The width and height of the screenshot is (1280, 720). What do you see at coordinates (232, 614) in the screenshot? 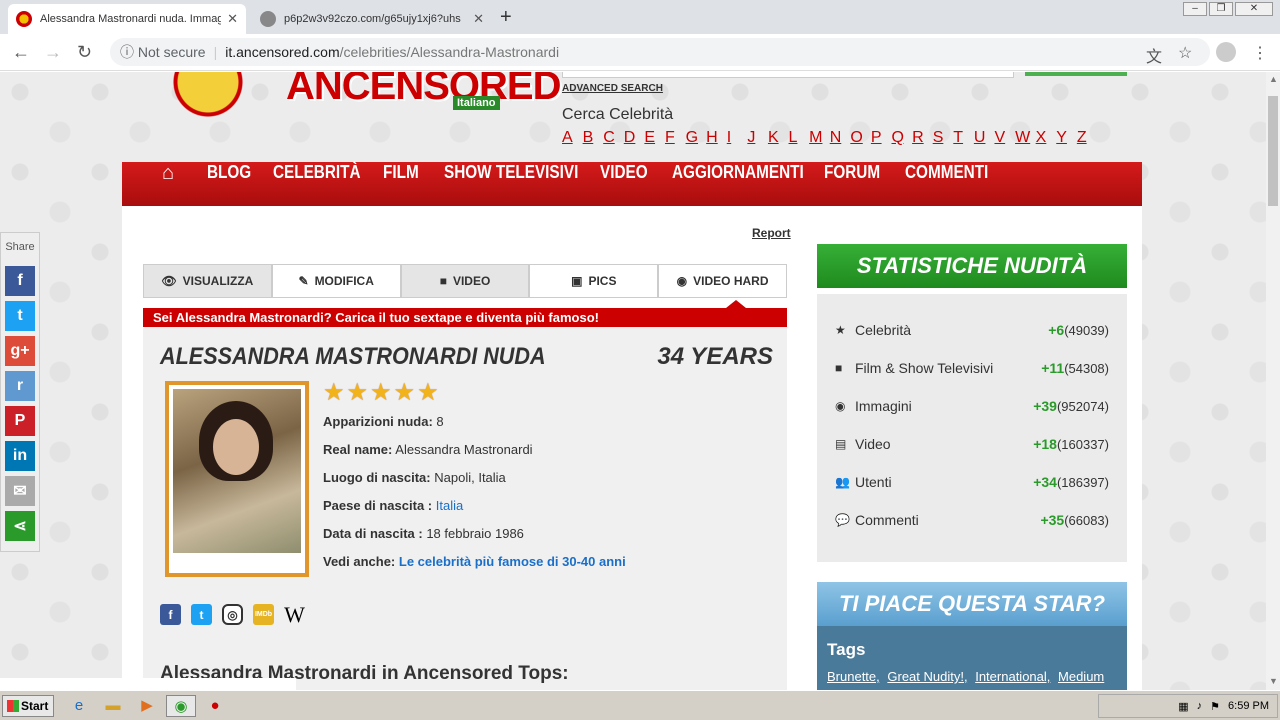
I see `instagram-icon: ◎` at bounding box center [232, 614].